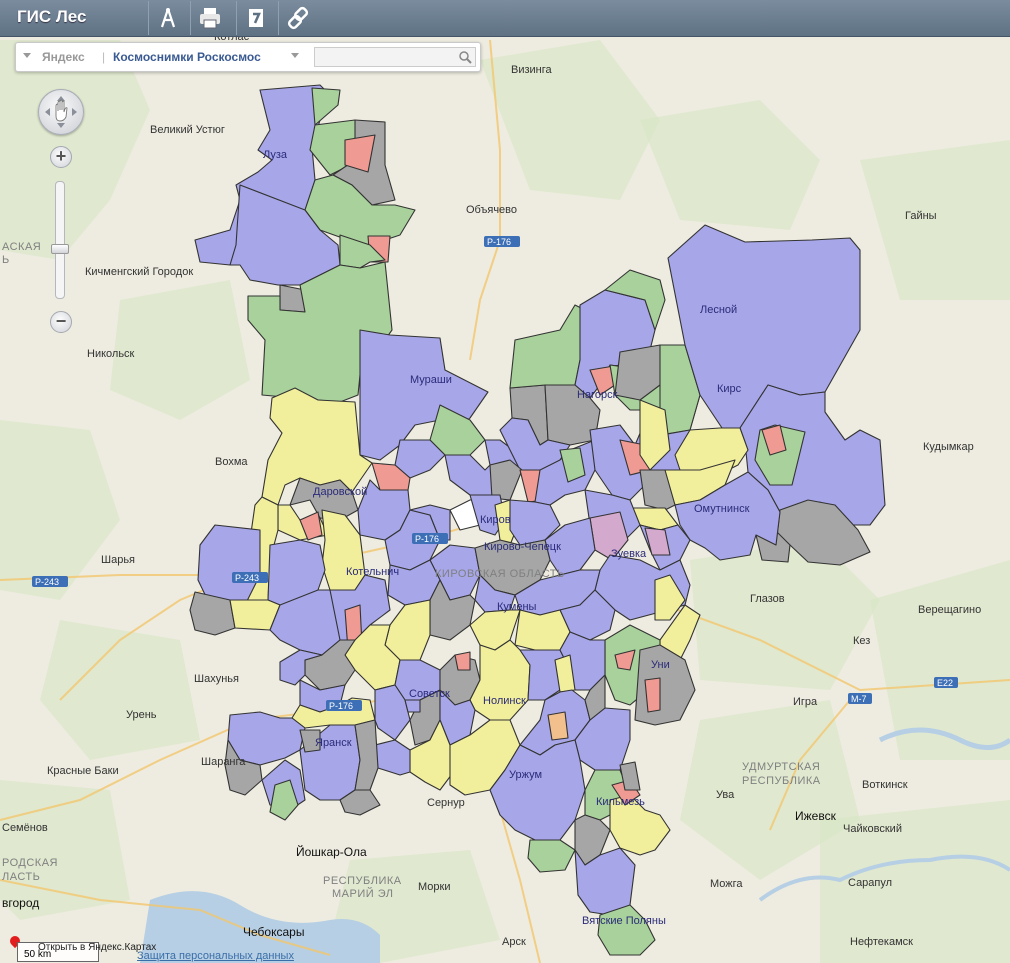 Image resolution: width=1010 pixels, height=963 pixels. I want to click on city-label: Кудымкар, so click(948, 447).